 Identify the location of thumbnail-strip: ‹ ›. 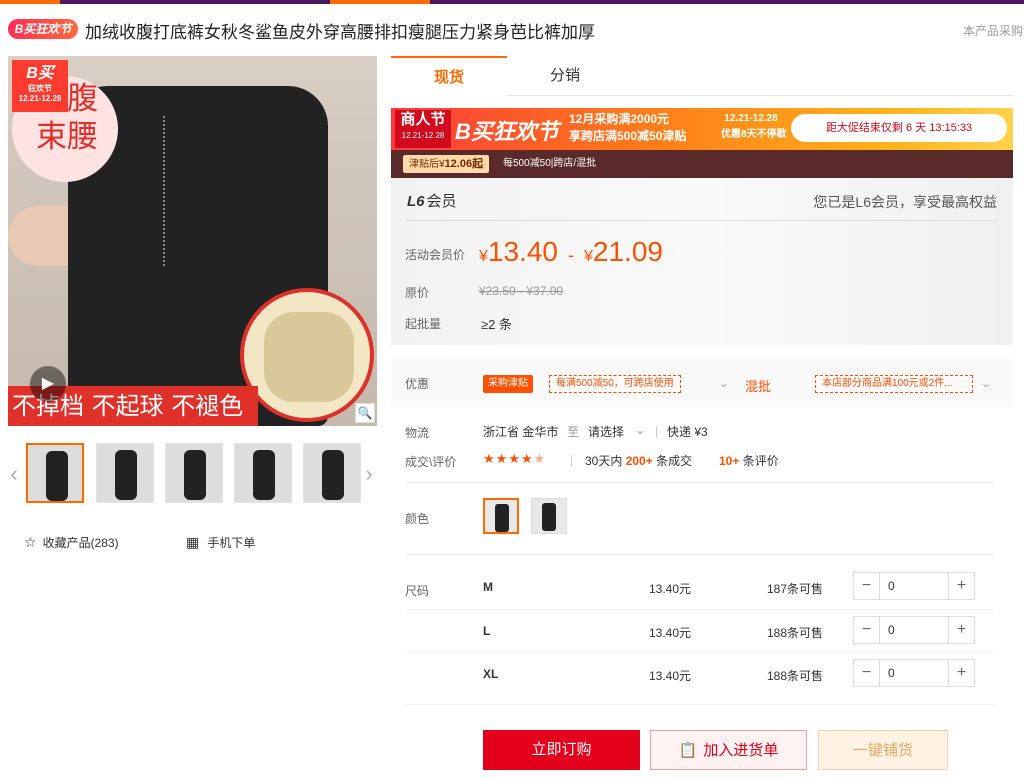
(192, 474).